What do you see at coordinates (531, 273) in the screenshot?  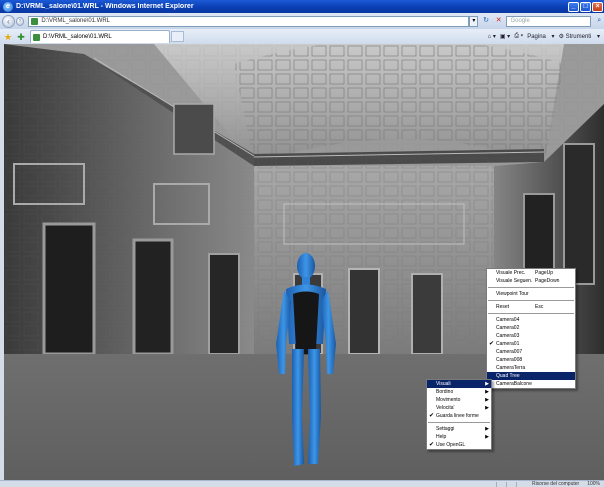 I see `menu-item-visuale-prec: Visuale Prec. PageUp` at bounding box center [531, 273].